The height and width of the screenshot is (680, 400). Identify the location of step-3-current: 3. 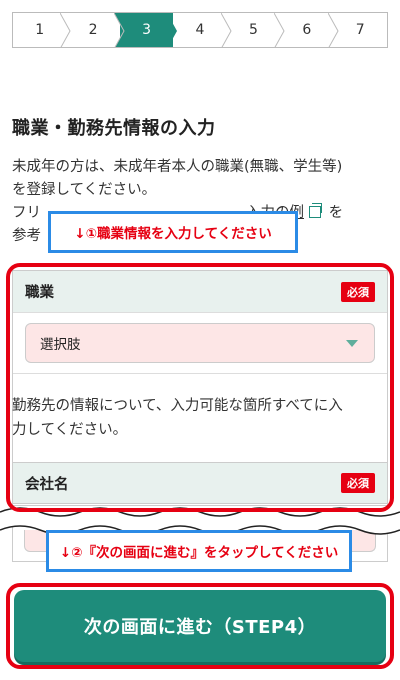
(148, 30).